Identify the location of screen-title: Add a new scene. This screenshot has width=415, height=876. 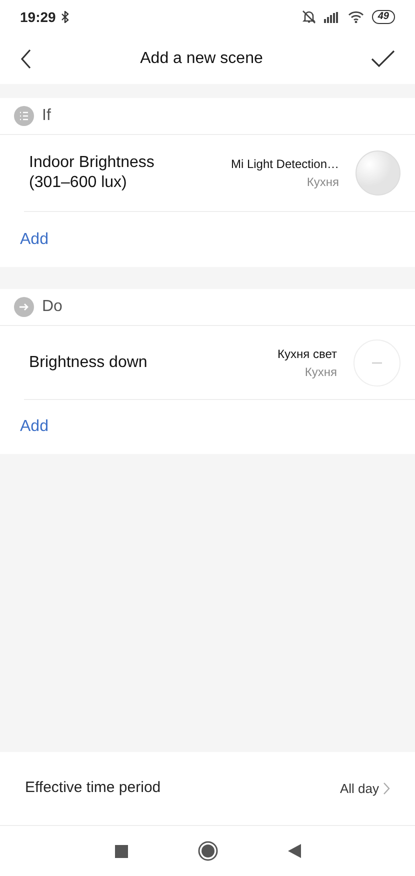
(201, 59).